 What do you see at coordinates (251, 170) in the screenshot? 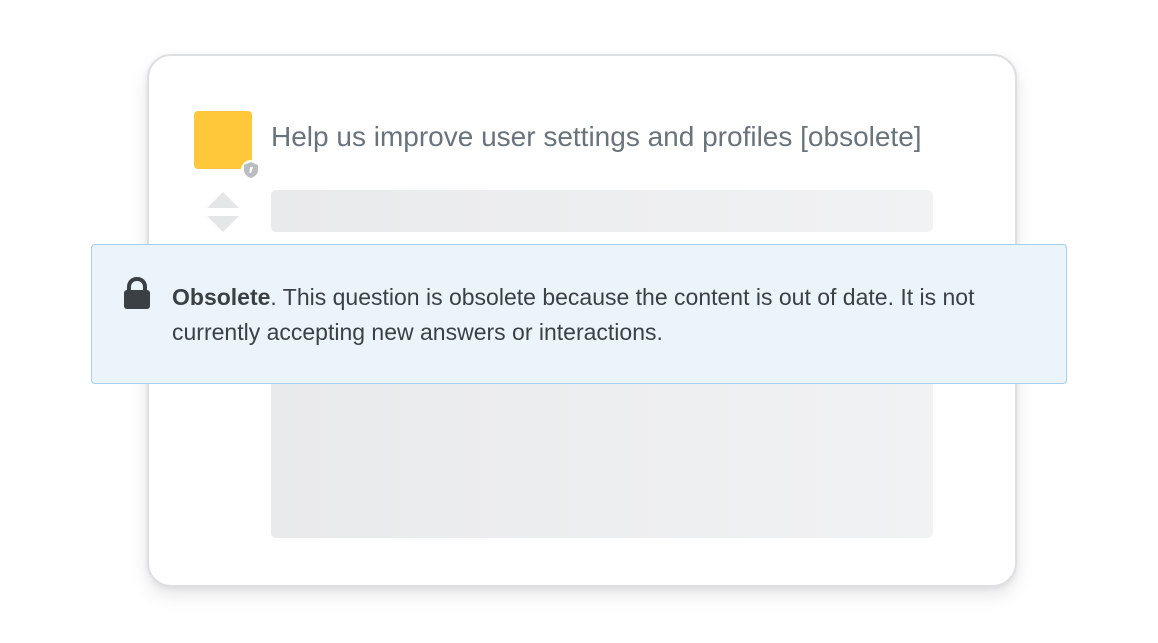
I see `moderator-shield-icon` at bounding box center [251, 170].